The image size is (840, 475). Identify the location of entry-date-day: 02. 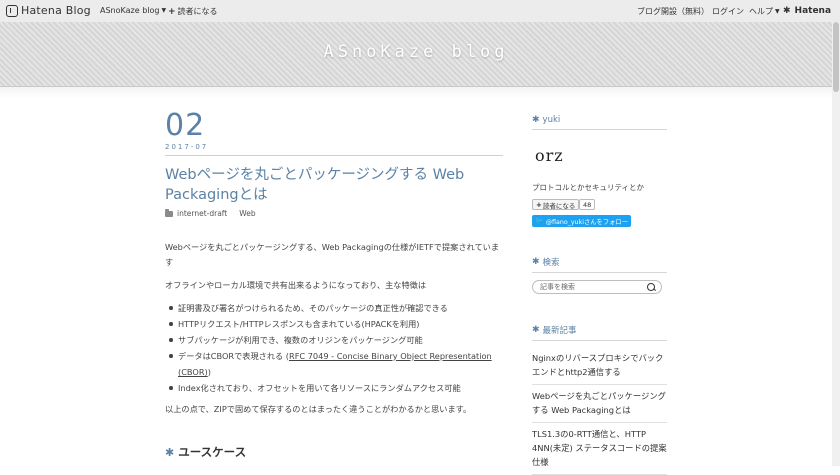
(185, 125).